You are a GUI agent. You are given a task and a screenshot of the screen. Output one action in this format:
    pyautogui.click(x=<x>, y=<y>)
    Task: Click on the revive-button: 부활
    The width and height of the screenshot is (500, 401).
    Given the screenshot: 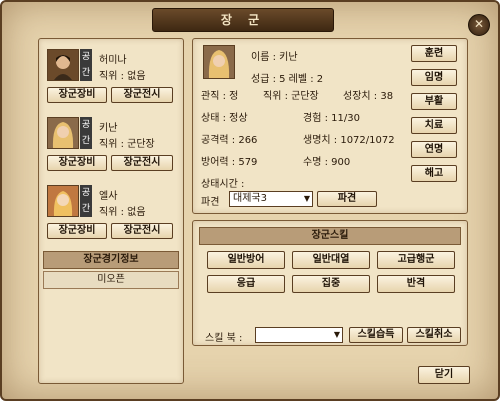 What is the action you would take?
    pyautogui.click(x=434, y=101)
    